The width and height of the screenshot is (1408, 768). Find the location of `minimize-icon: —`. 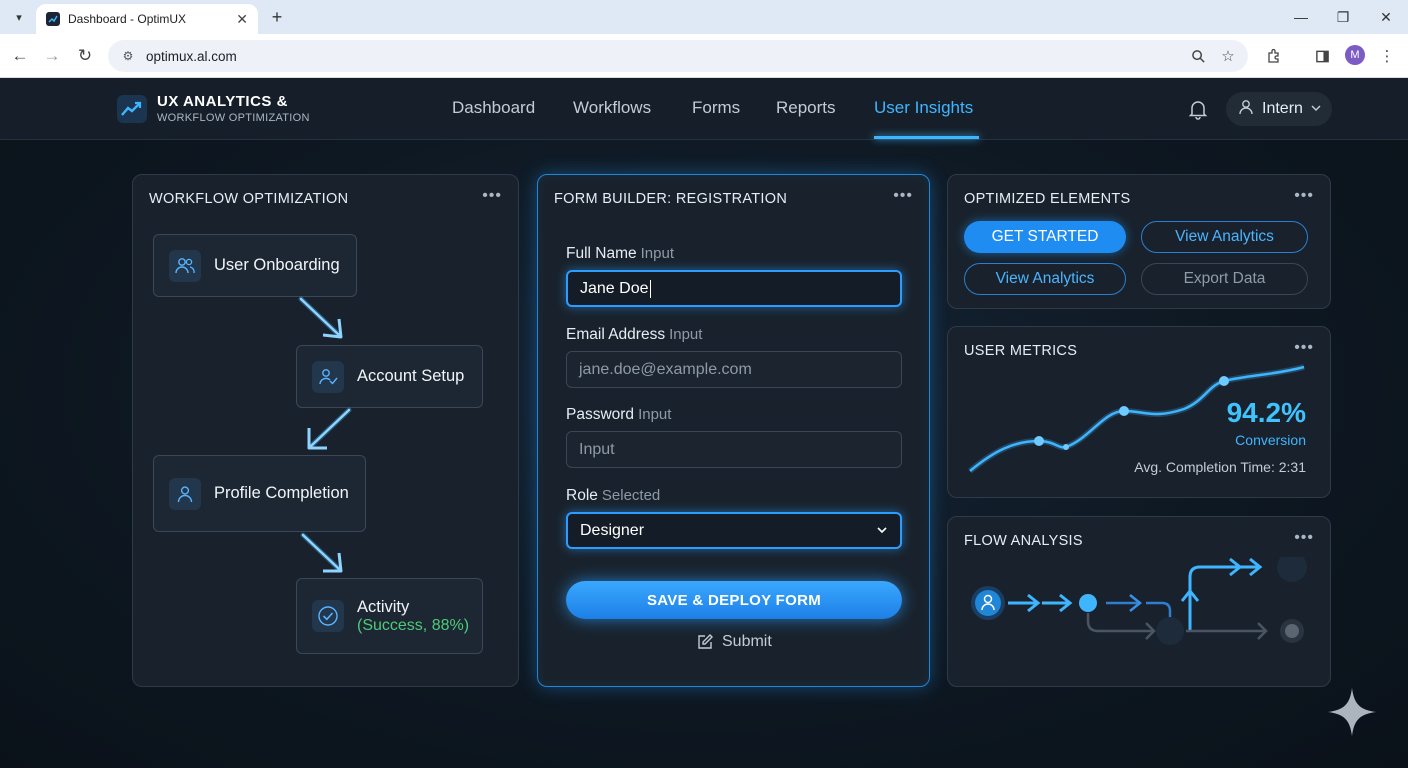

minimize-icon: — is located at coordinates (1301, 17).